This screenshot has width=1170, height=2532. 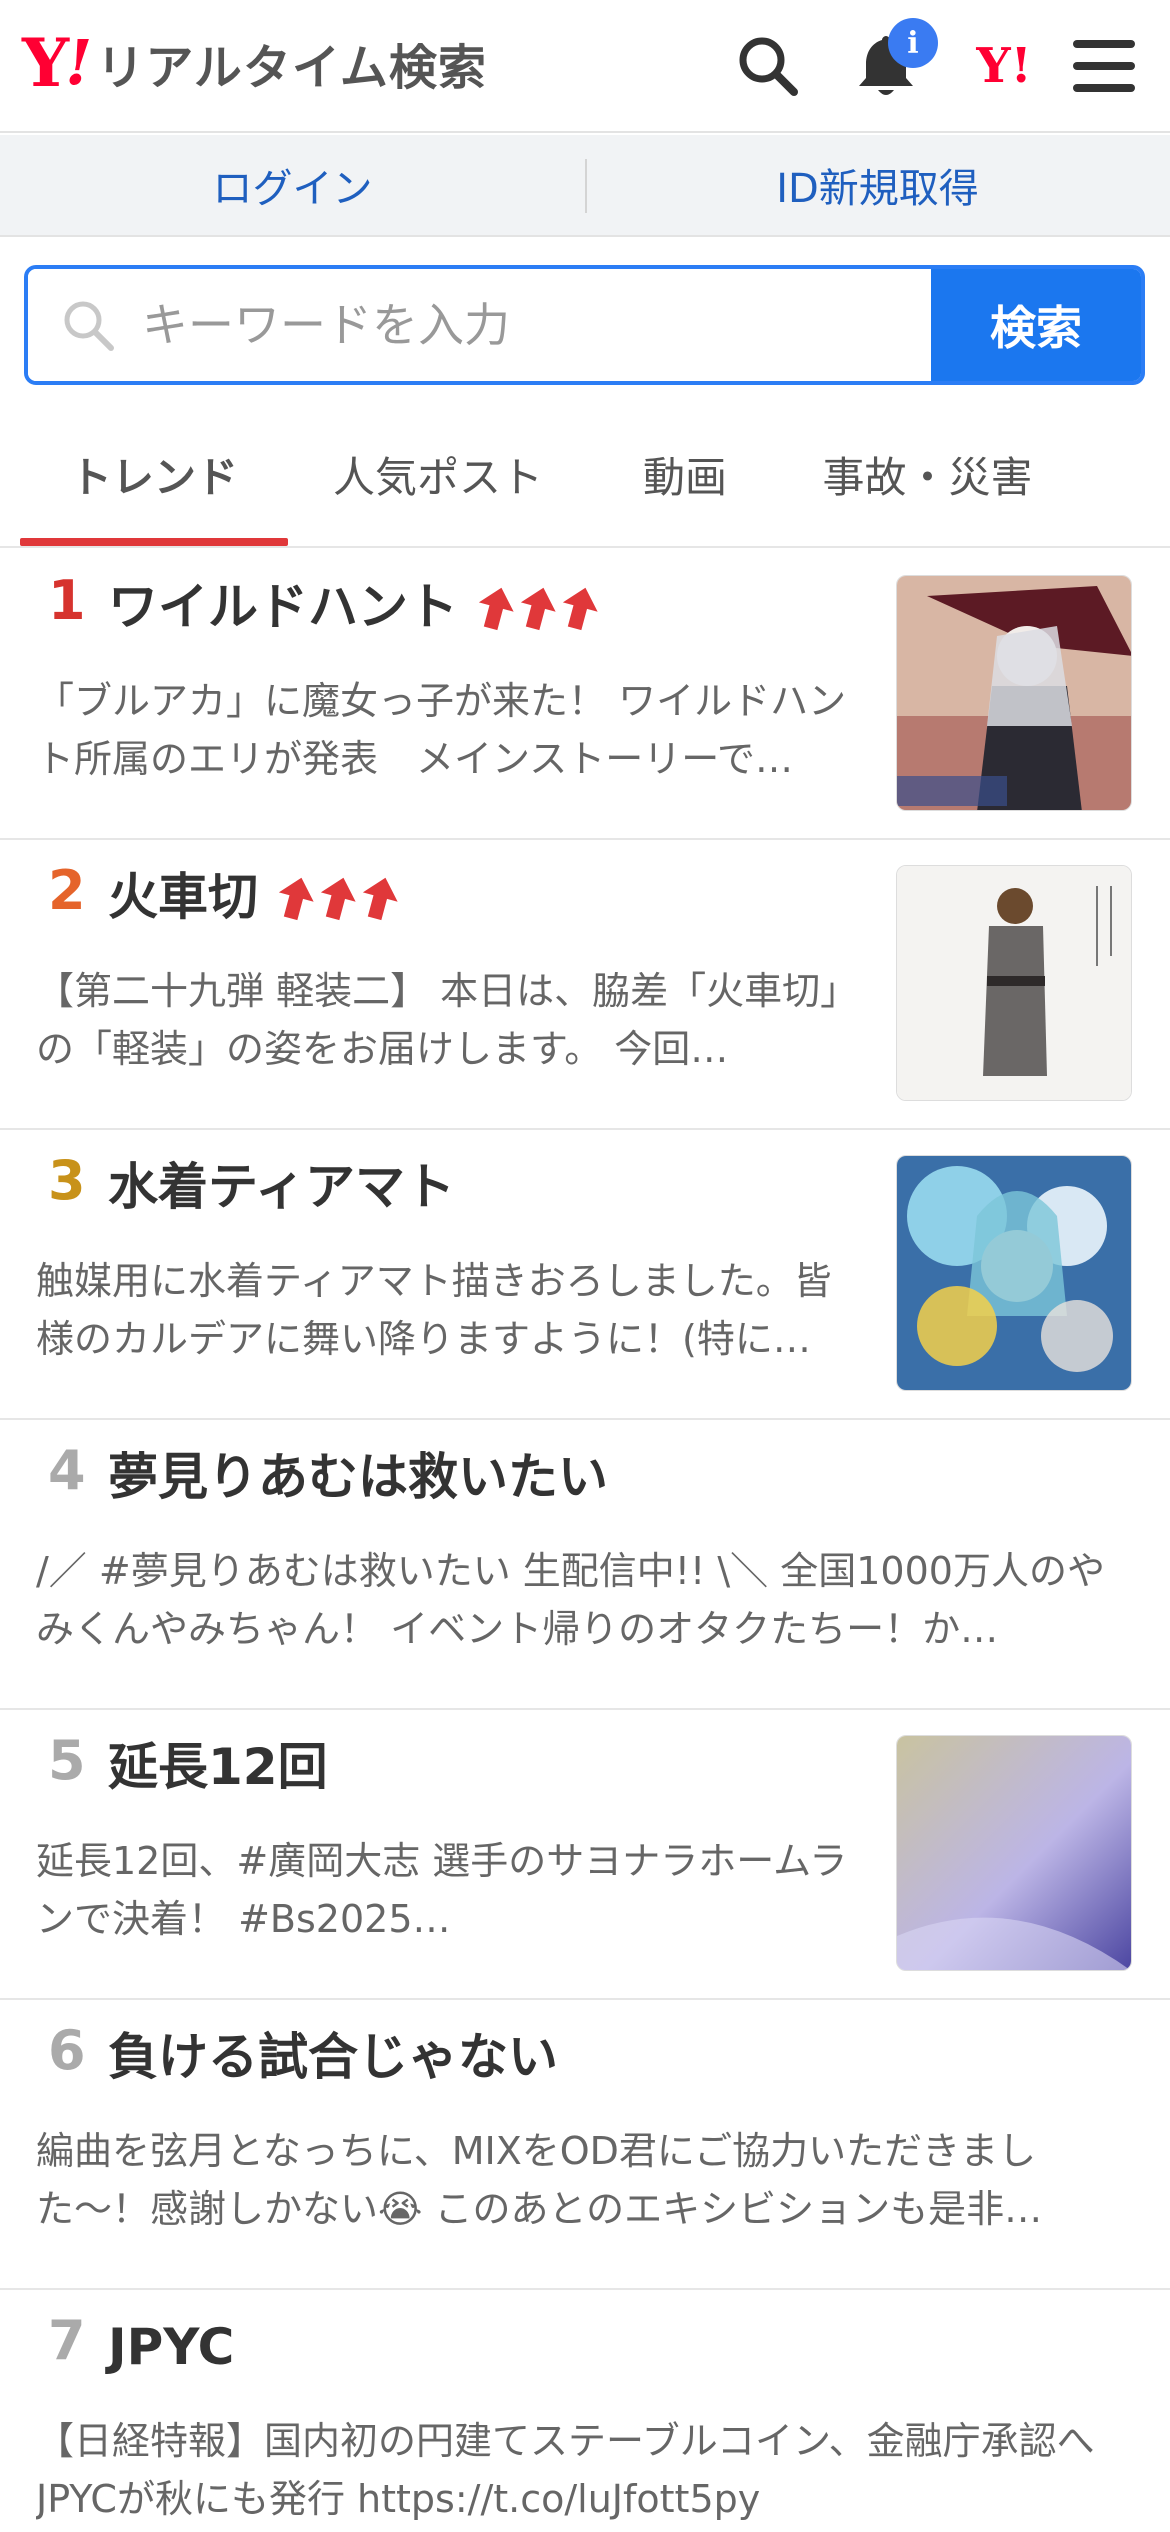 I want to click on trend-title-text: 負ける試合じゃない, so click(x=333, y=2057).